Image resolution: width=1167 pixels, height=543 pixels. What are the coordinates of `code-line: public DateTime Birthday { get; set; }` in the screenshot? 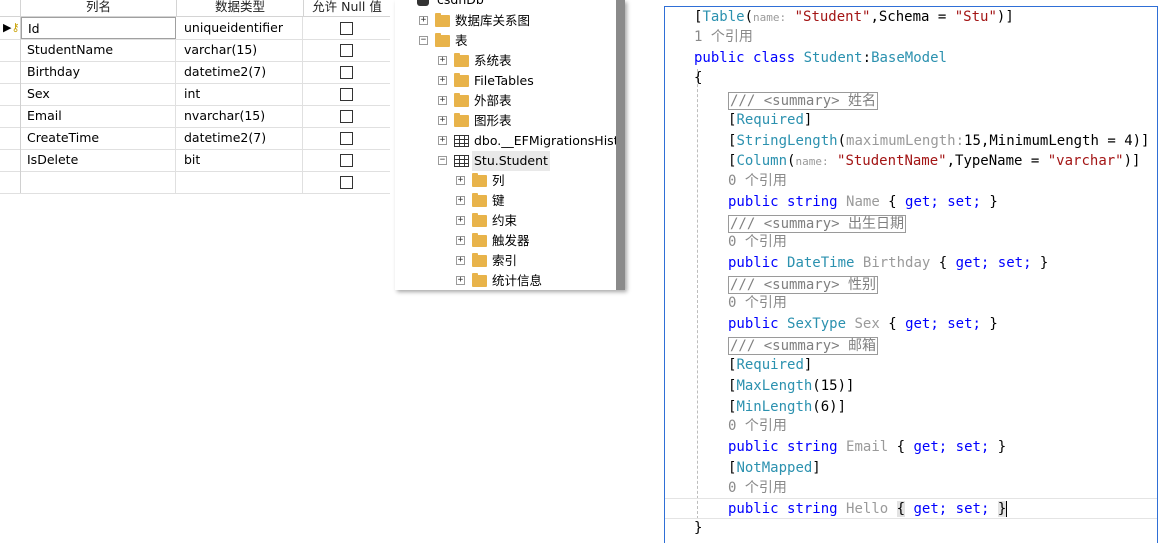 It's located at (888, 263).